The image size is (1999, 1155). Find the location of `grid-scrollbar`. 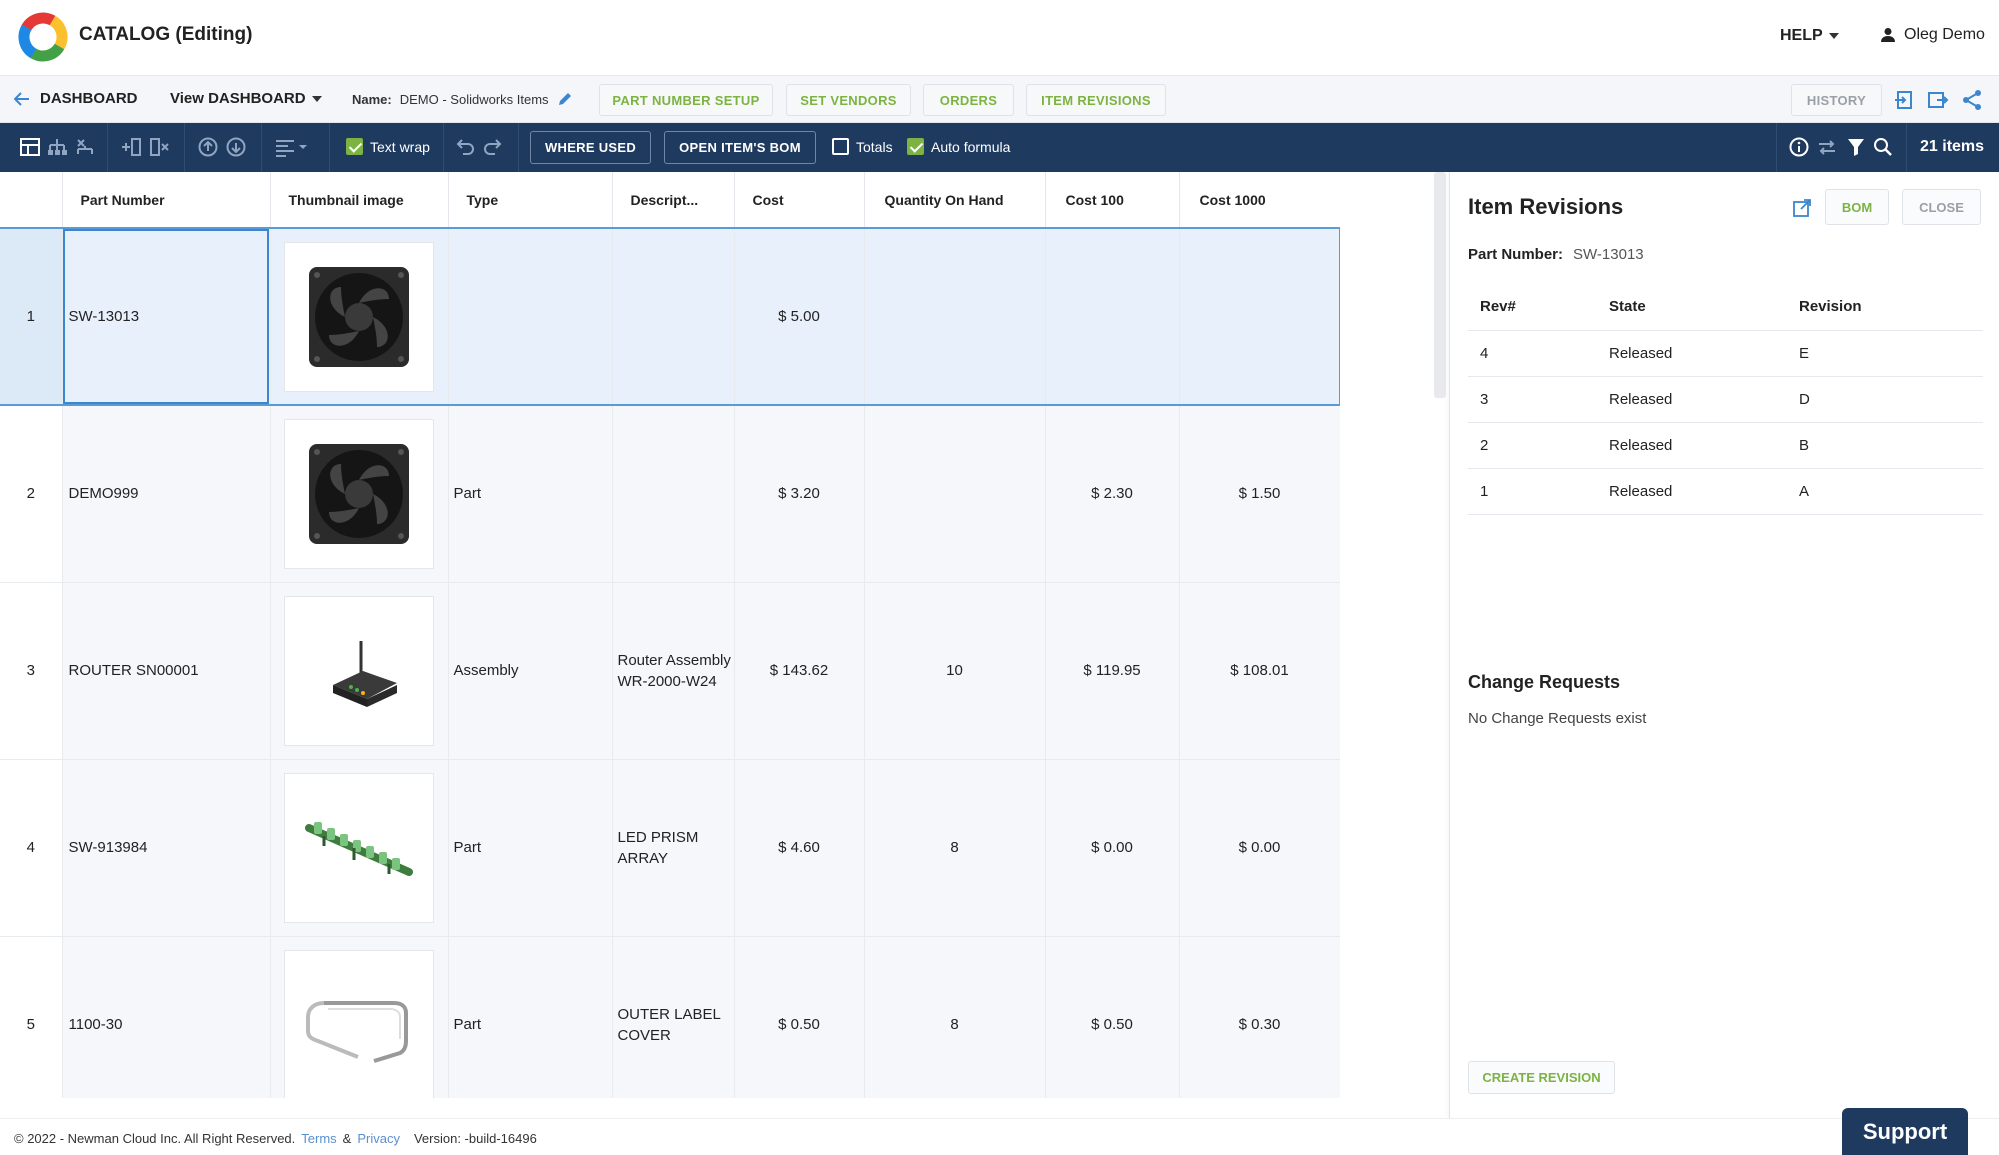

grid-scrollbar is located at coordinates (1440, 285).